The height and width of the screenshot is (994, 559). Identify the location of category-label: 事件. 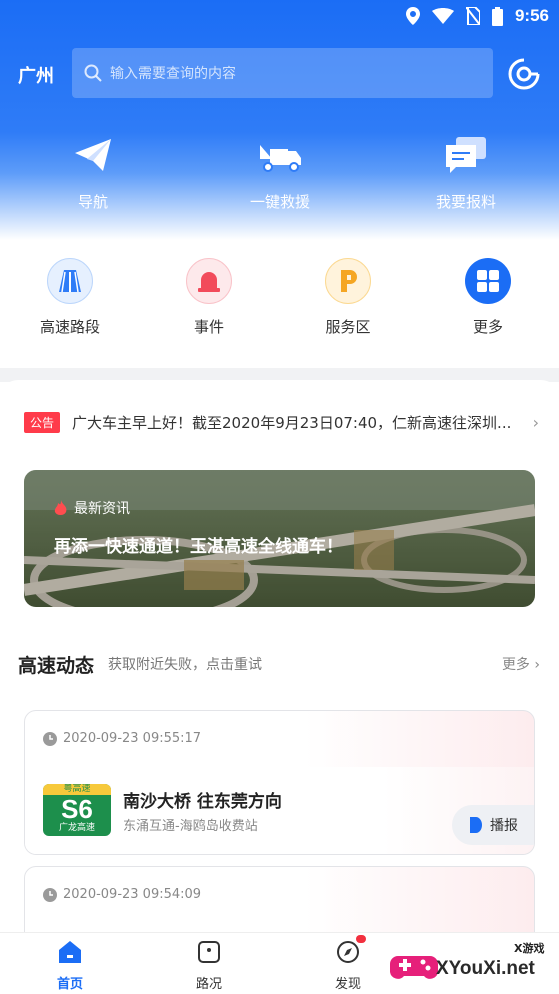
(208, 327).